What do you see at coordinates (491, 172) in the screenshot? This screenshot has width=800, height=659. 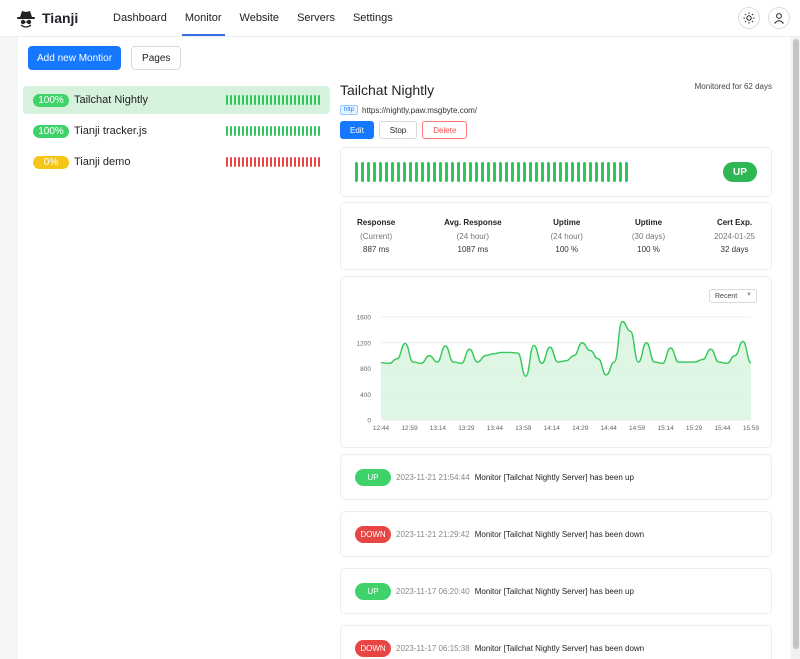 I see `heartbeat-timeline` at bounding box center [491, 172].